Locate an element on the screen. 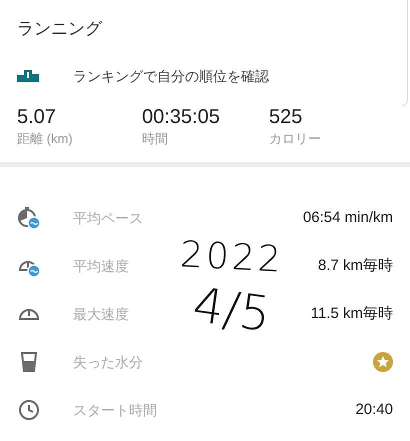  metric-value: 06:54 min/km is located at coordinates (347, 218).